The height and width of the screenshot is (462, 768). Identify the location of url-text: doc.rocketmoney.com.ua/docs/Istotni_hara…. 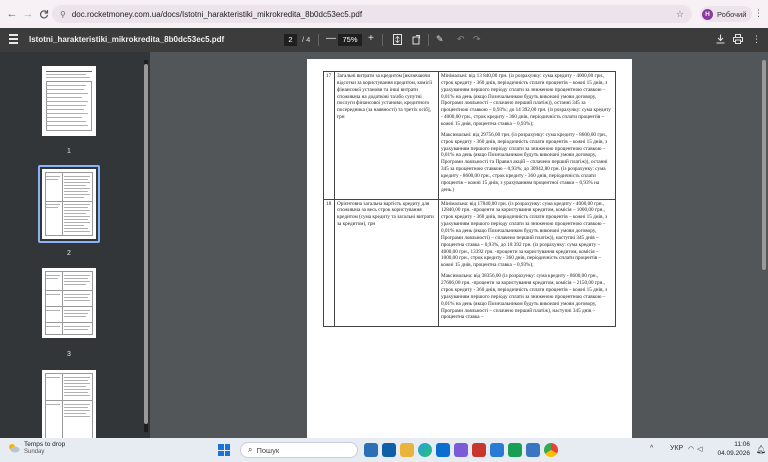
(217, 14).